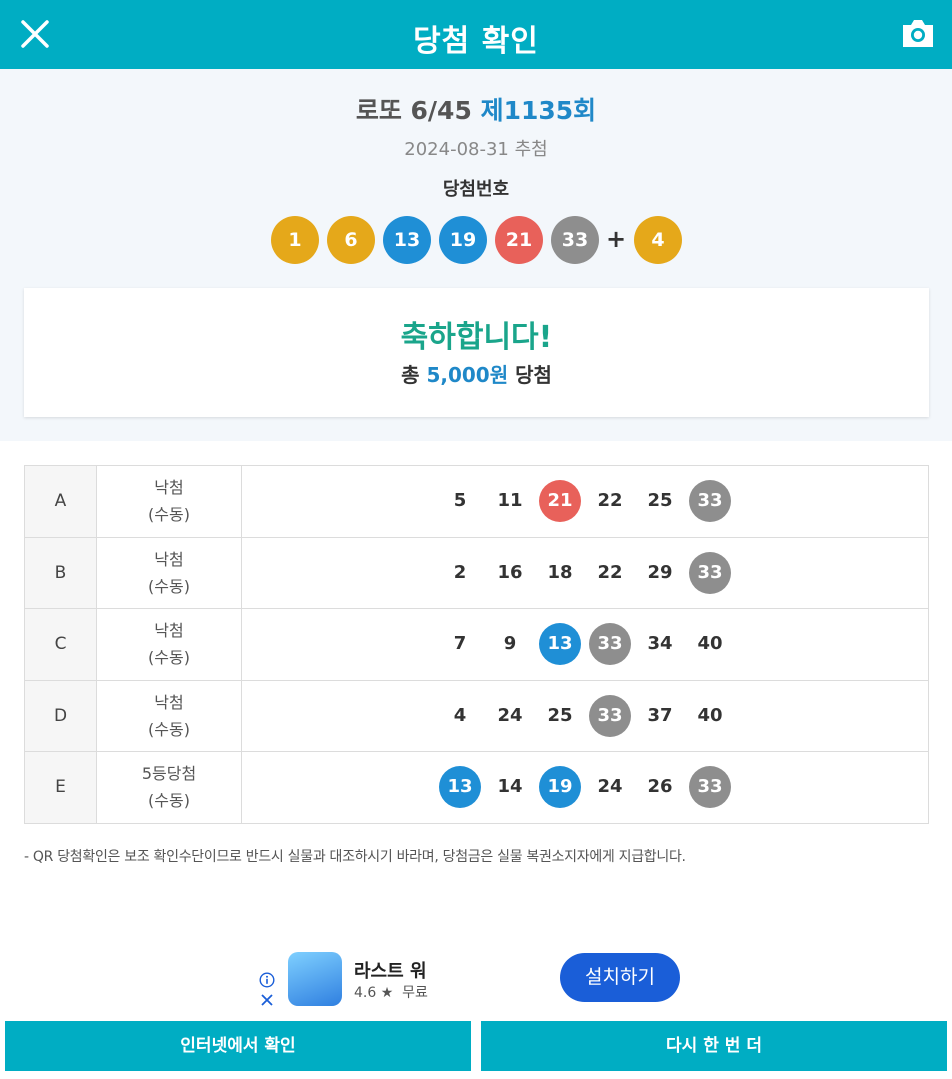 The width and height of the screenshot is (952, 1079). I want to click on app-price: 무료, so click(415, 993).